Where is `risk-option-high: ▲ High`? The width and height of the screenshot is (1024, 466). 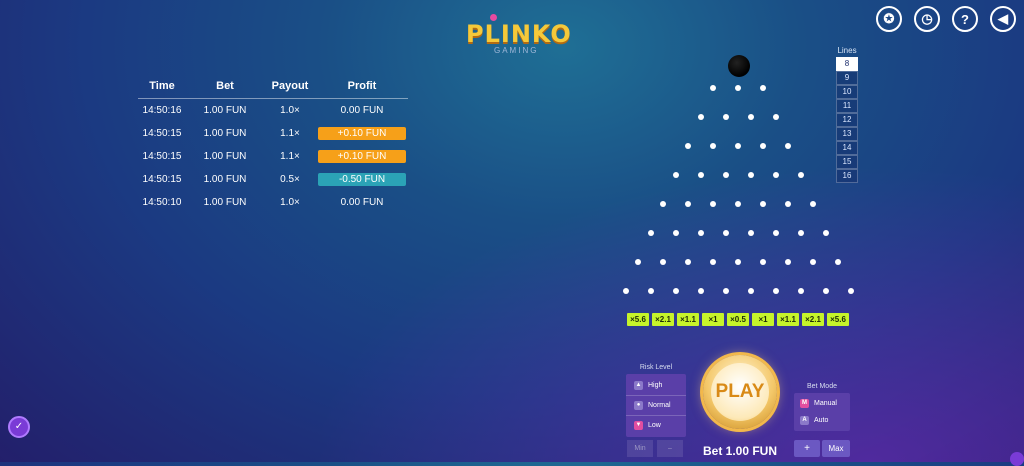 risk-option-high: ▲ High is located at coordinates (656, 386).